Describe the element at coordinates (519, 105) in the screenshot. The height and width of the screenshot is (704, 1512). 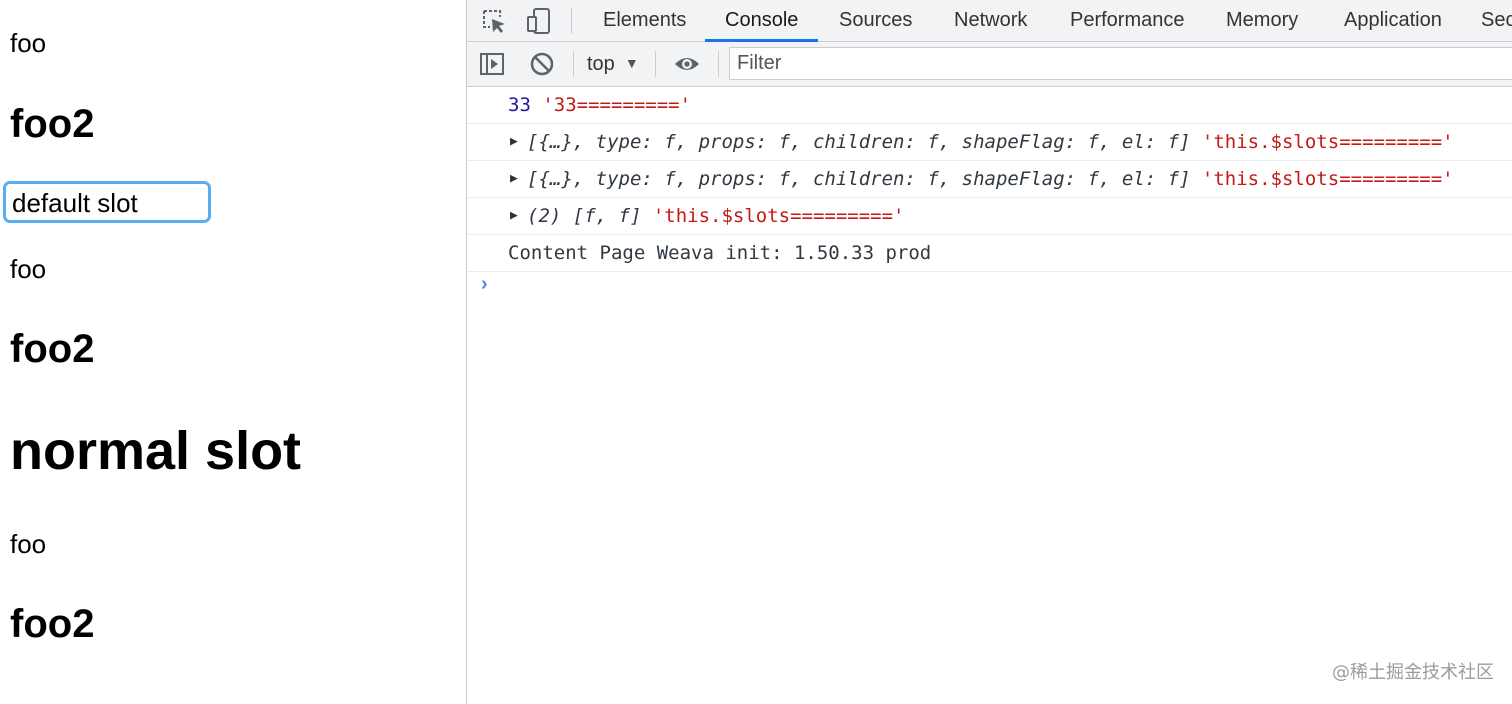
I see `log-number: 33` at that location.